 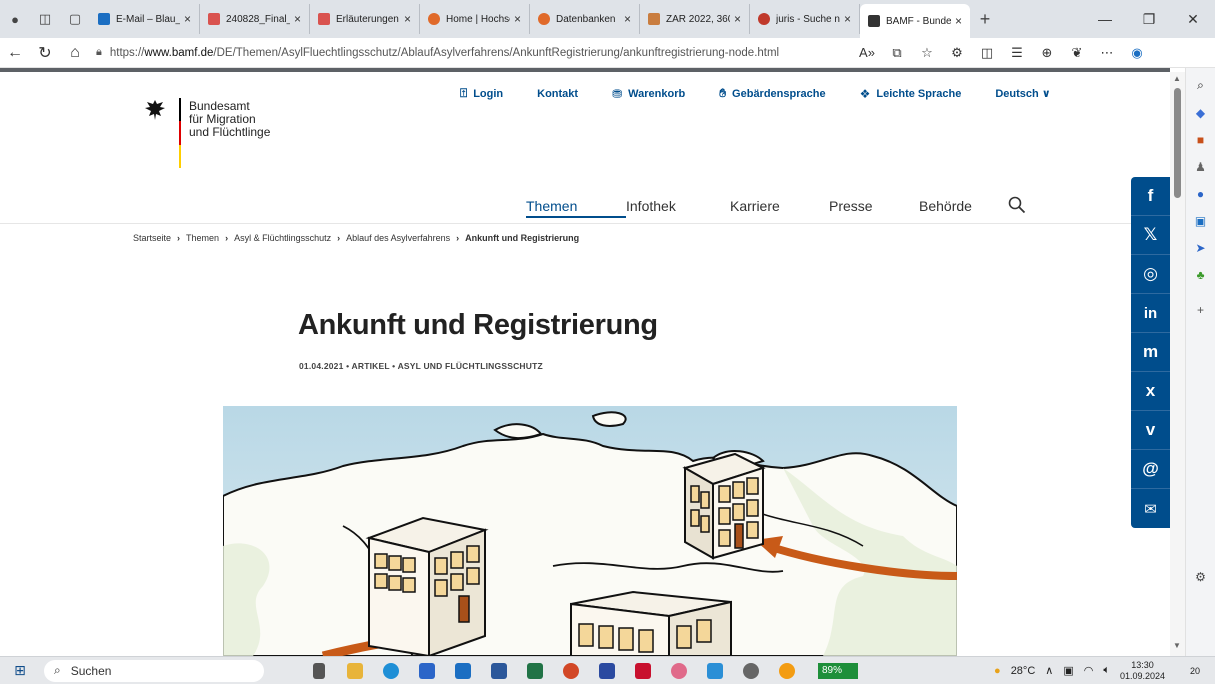 I want to click on performance-icon: ❦, so click(x=1077, y=53).